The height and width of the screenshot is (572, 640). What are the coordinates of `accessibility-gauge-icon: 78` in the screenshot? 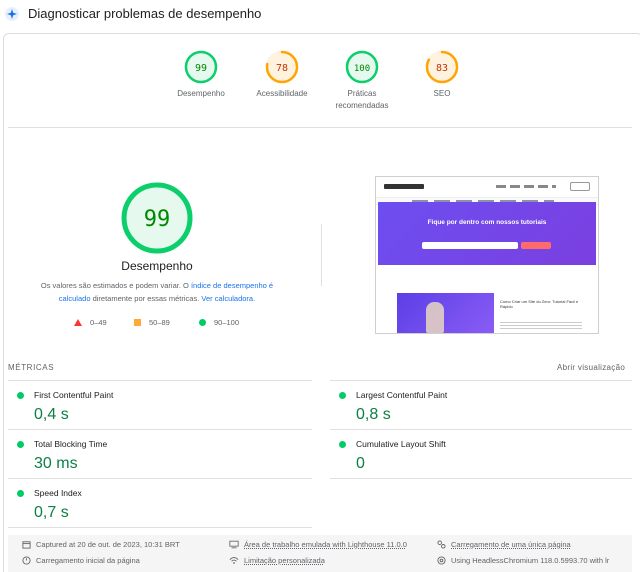 It's located at (282, 67).